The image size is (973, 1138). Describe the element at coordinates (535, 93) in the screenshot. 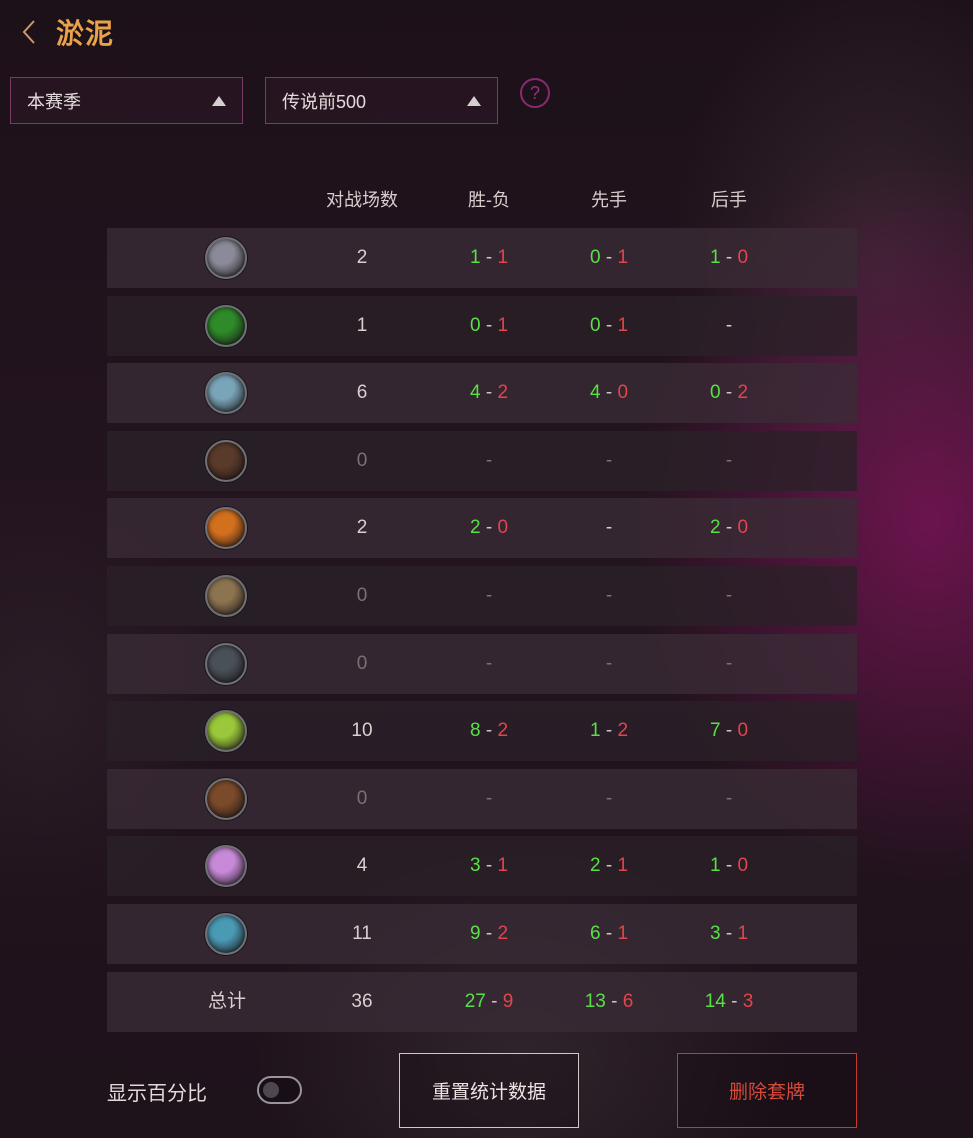

I see `help-icon: ?` at that location.